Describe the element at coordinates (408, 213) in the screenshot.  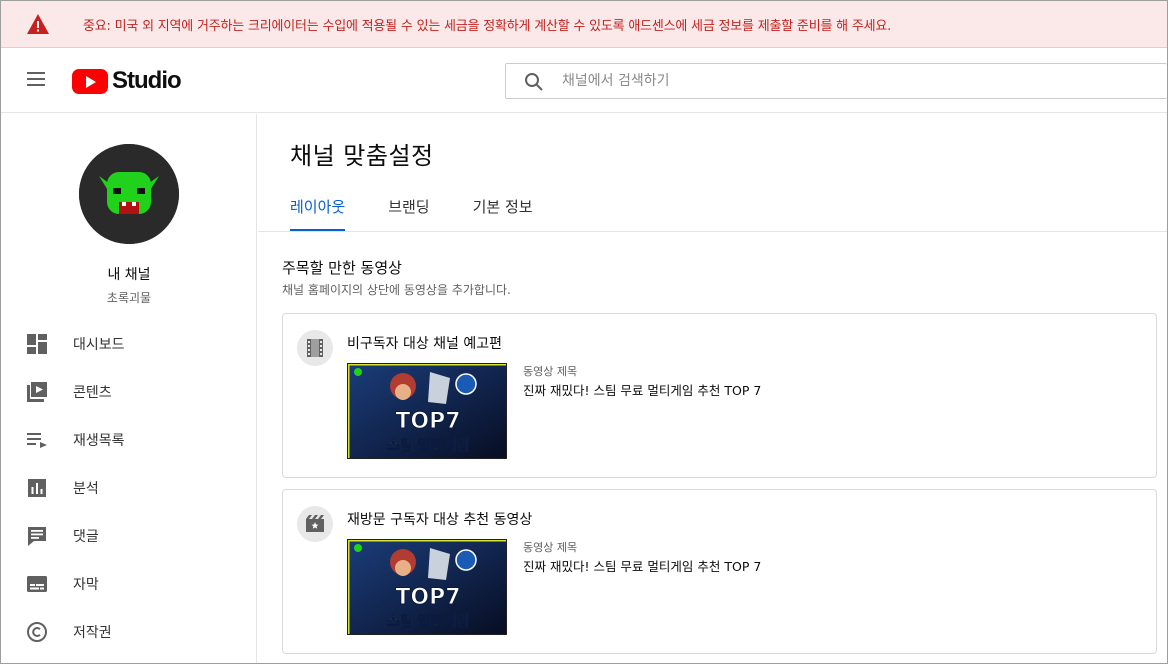
I see `tab-branding: 브랜딩` at that location.